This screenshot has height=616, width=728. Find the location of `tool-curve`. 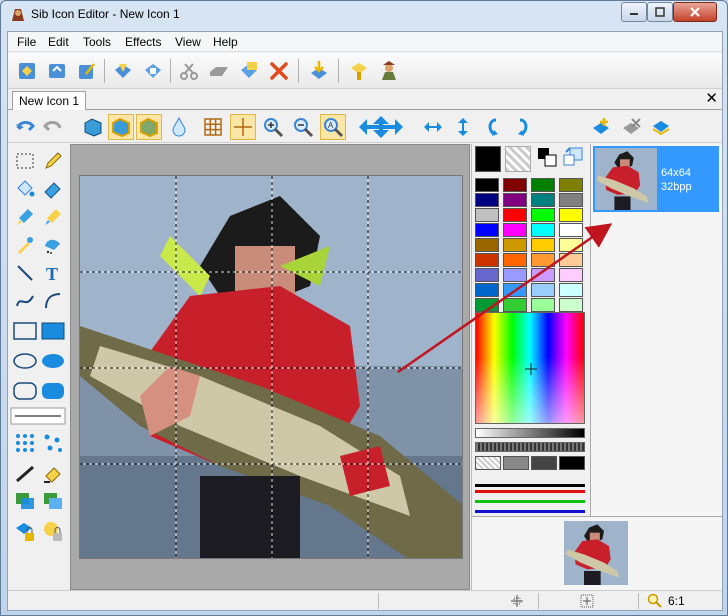

tool-curve is located at coordinates (25, 301).